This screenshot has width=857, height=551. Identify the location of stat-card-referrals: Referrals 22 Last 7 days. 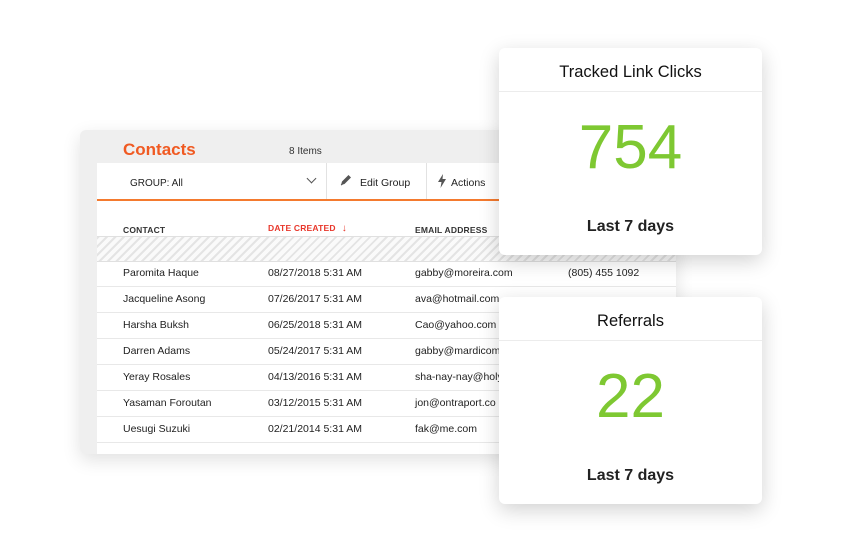
(630, 400).